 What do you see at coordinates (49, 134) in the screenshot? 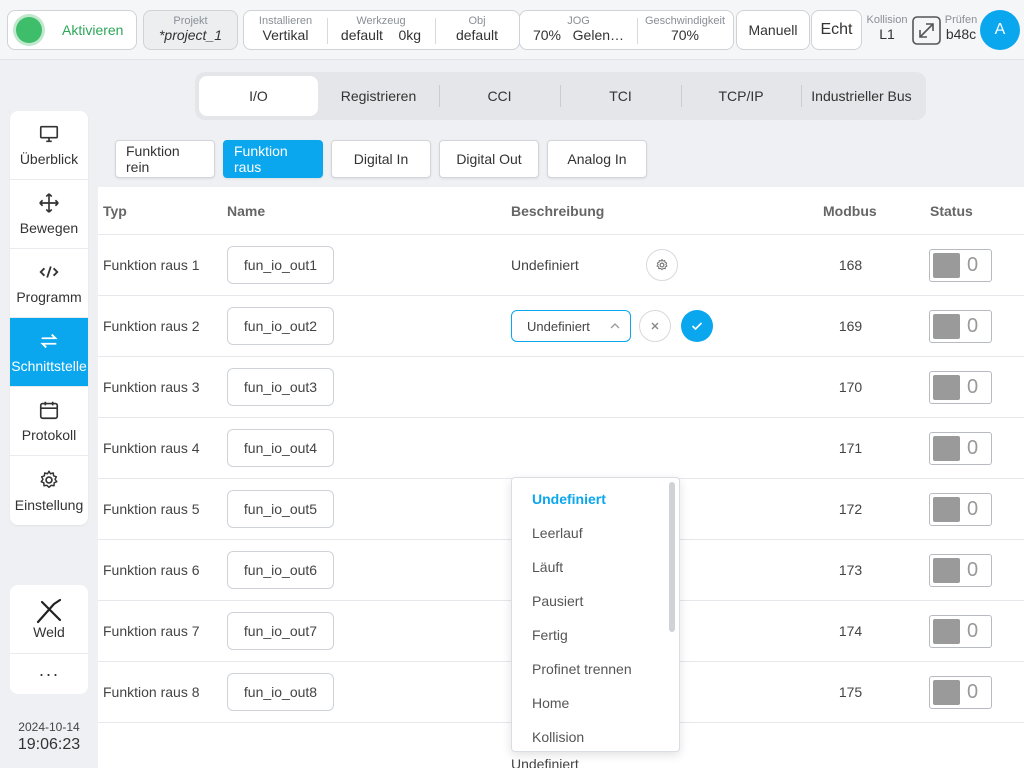
I see `monitor-icon` at bounding box center [49, 134].